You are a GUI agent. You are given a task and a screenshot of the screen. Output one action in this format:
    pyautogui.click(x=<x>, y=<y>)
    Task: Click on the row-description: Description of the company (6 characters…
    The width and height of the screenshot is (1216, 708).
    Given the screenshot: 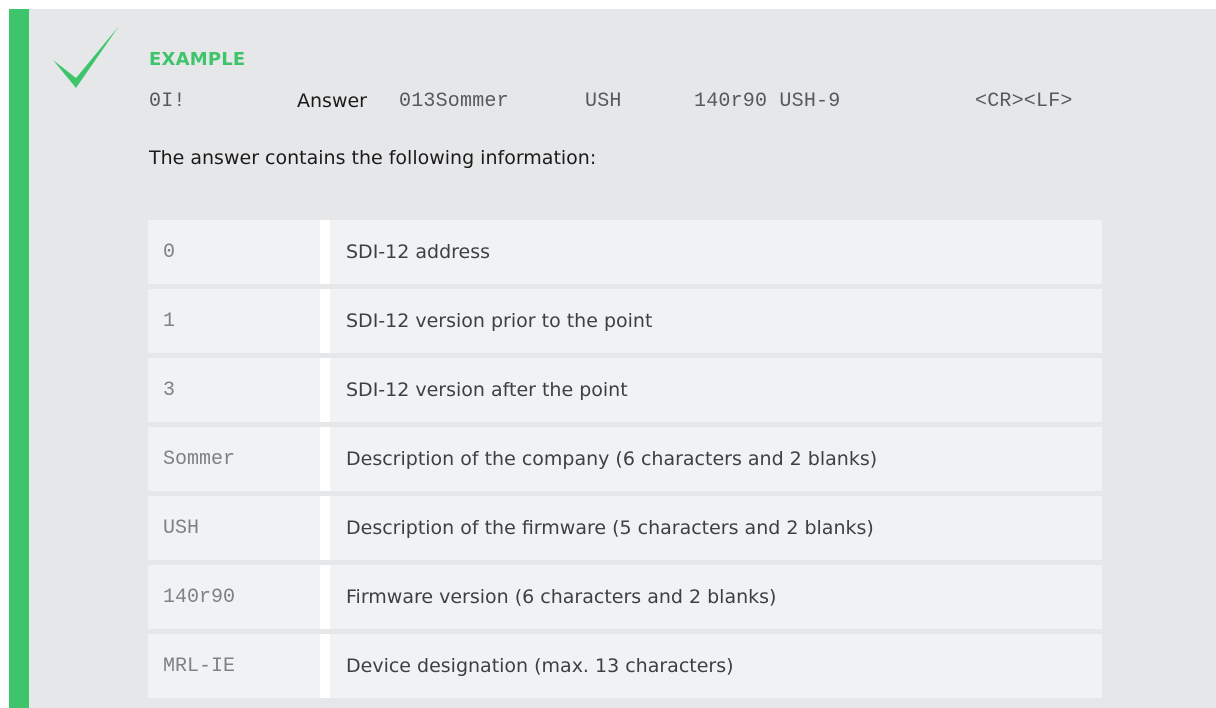 What is the action you would take?
    pyautogui.click(x=716, y=459)
    